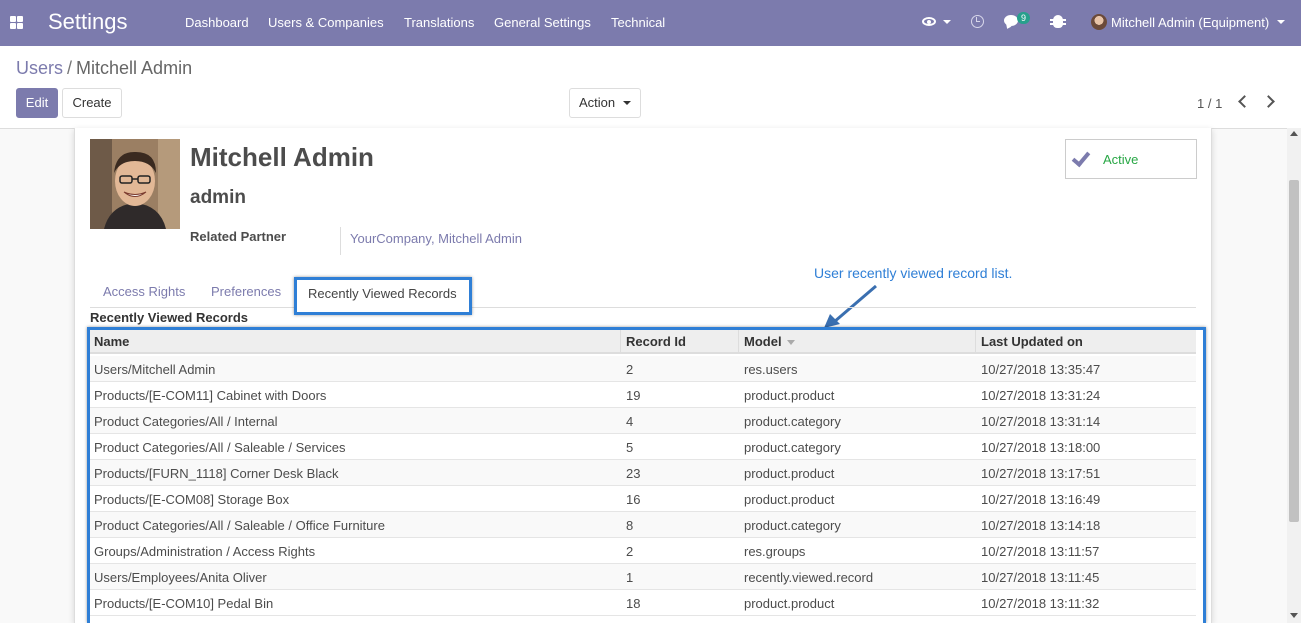 The image size is (1301, 623). I want to click on menu-technical: Technical, so click(638, 22).